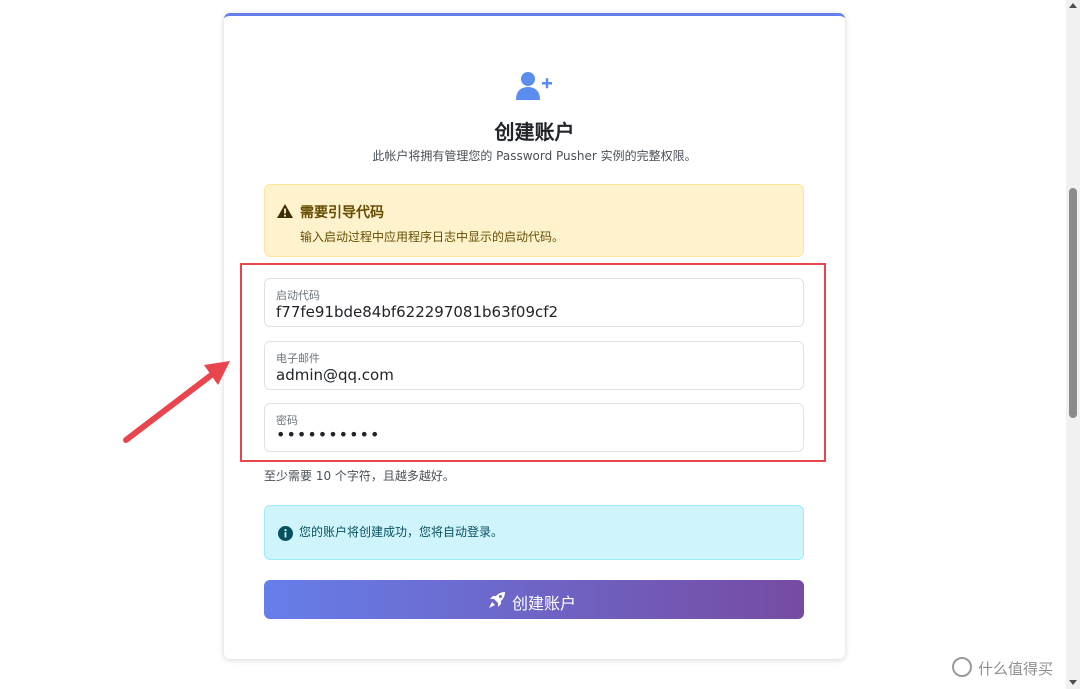 This screenshot has width=1080, height=689. Describe the element at coordinates (285, 533) in the screenshot. I see `info-circle-icon` at that location.